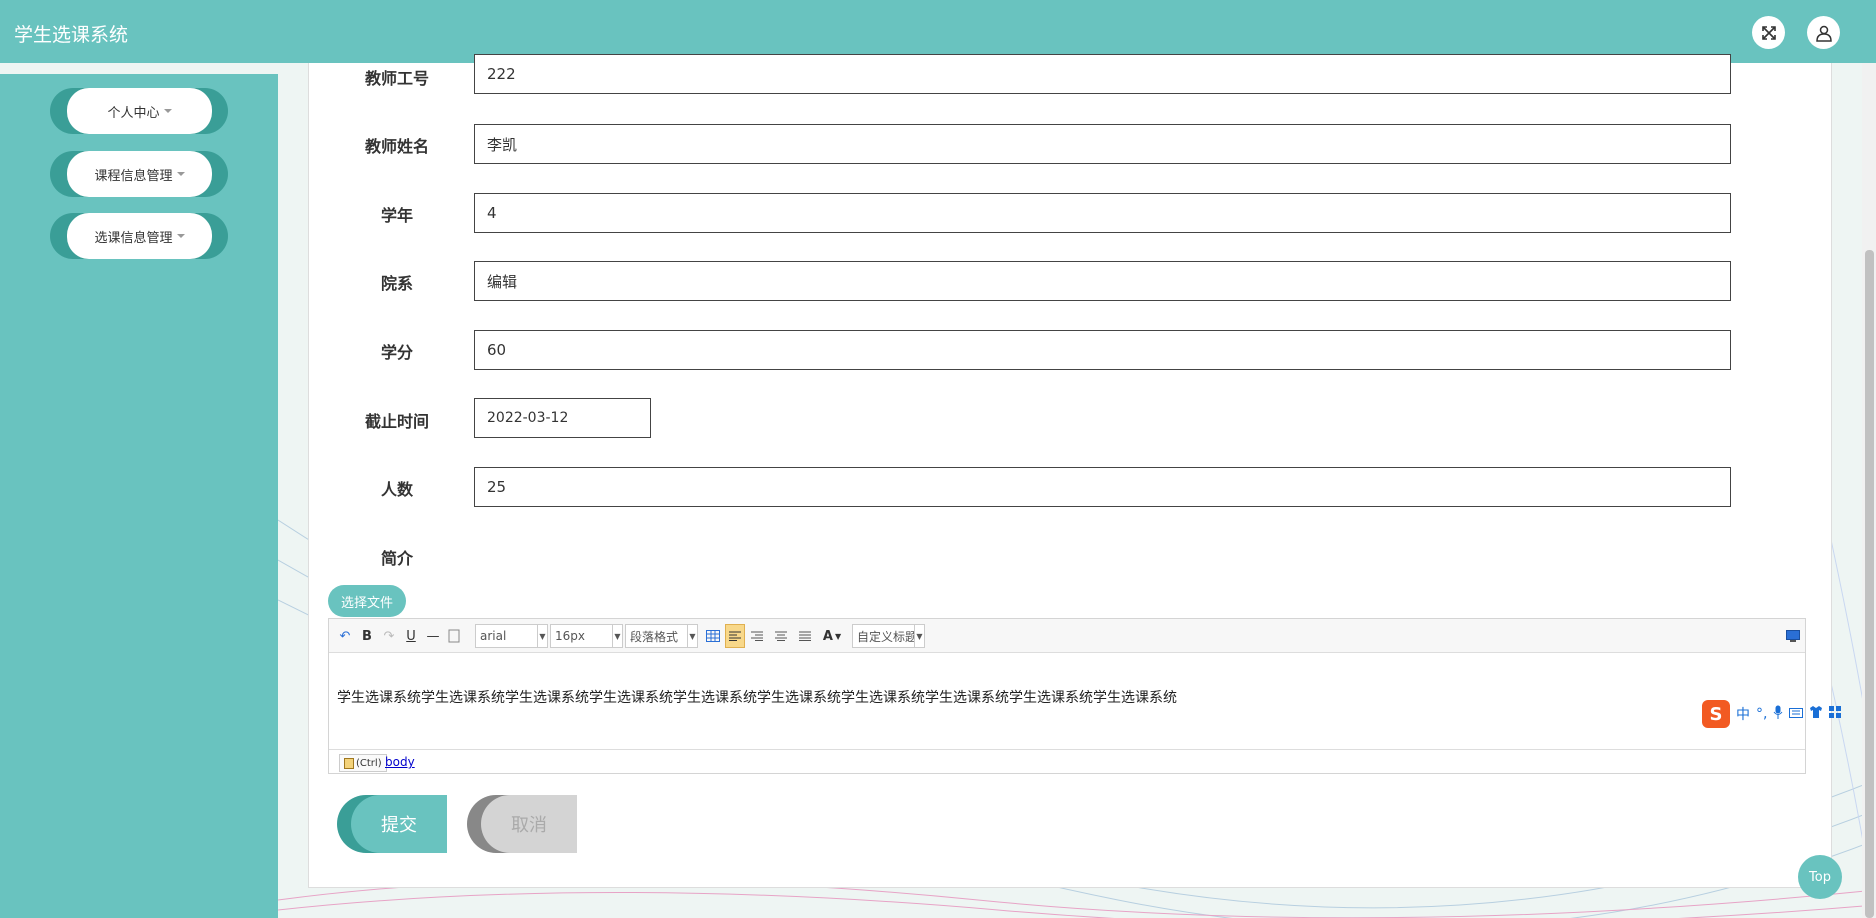  Describe the element at coordinates (133, 238) in the screenshot. I see `sidebar-item-label: 选课信息管理` at that location.